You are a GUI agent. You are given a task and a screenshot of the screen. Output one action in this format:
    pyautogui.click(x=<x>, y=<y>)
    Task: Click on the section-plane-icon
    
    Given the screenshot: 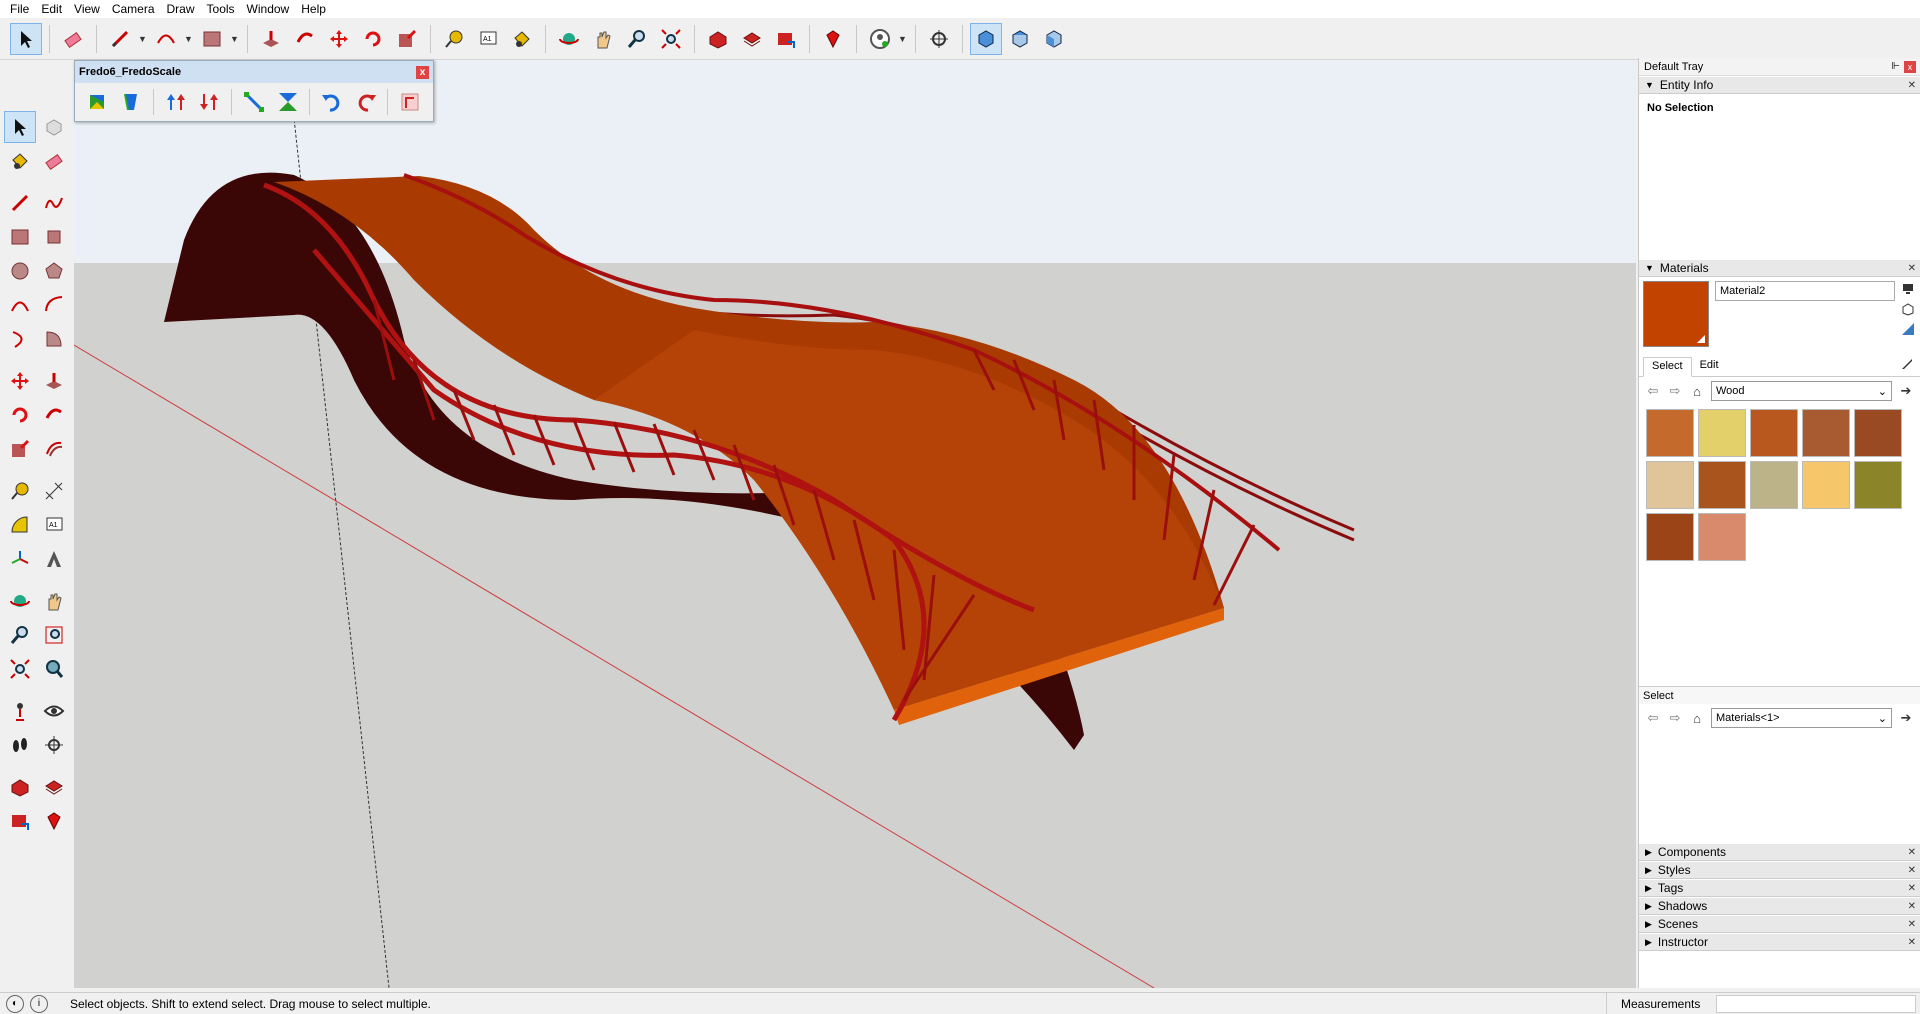 What is the action you would take?
    pyautogui.click(x=54, y=745)
    